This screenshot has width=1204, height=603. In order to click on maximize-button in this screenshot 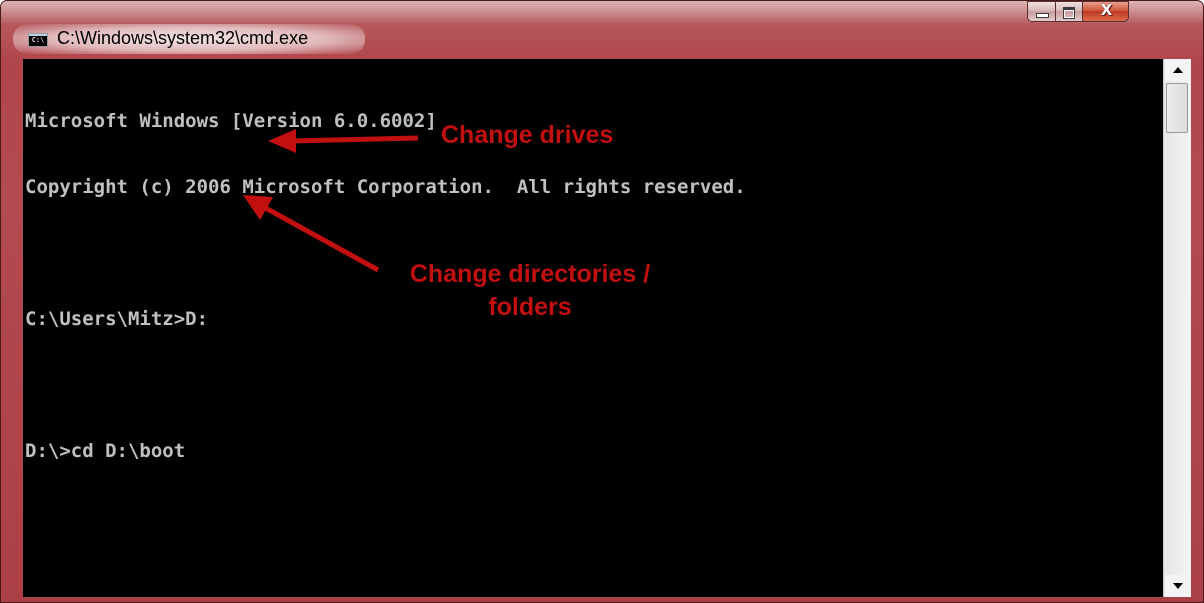, I will do `click(1068, 11)`.